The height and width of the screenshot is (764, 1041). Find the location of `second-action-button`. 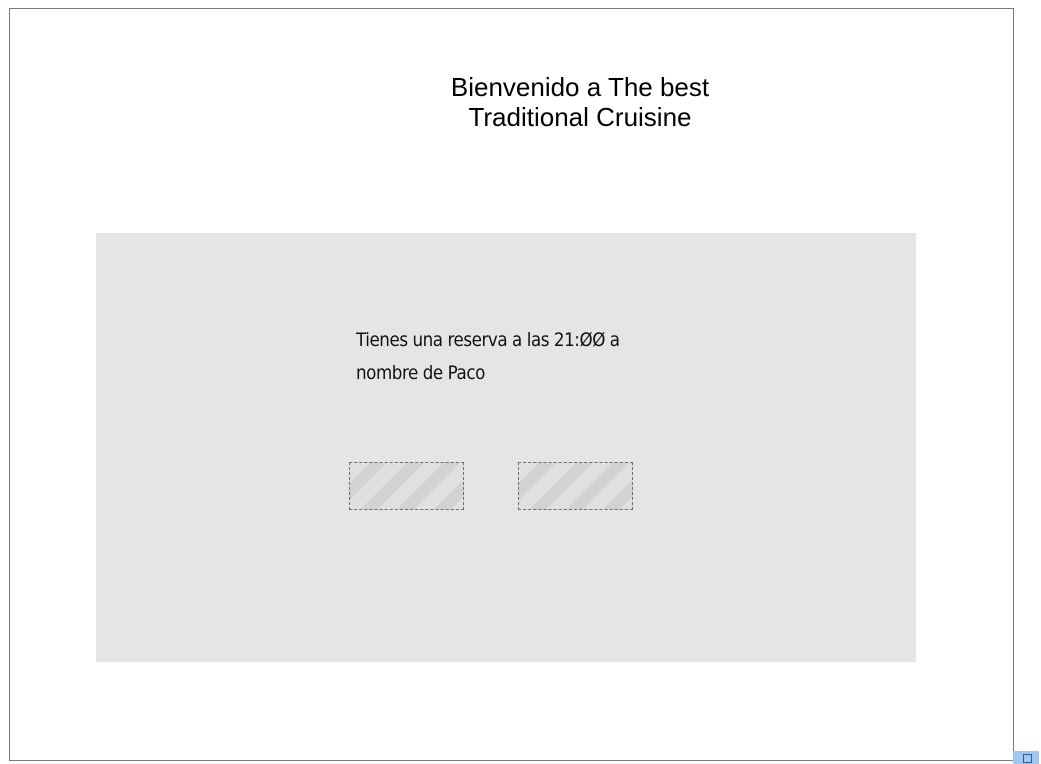

second-action-button is located at coordinates (575, 486).